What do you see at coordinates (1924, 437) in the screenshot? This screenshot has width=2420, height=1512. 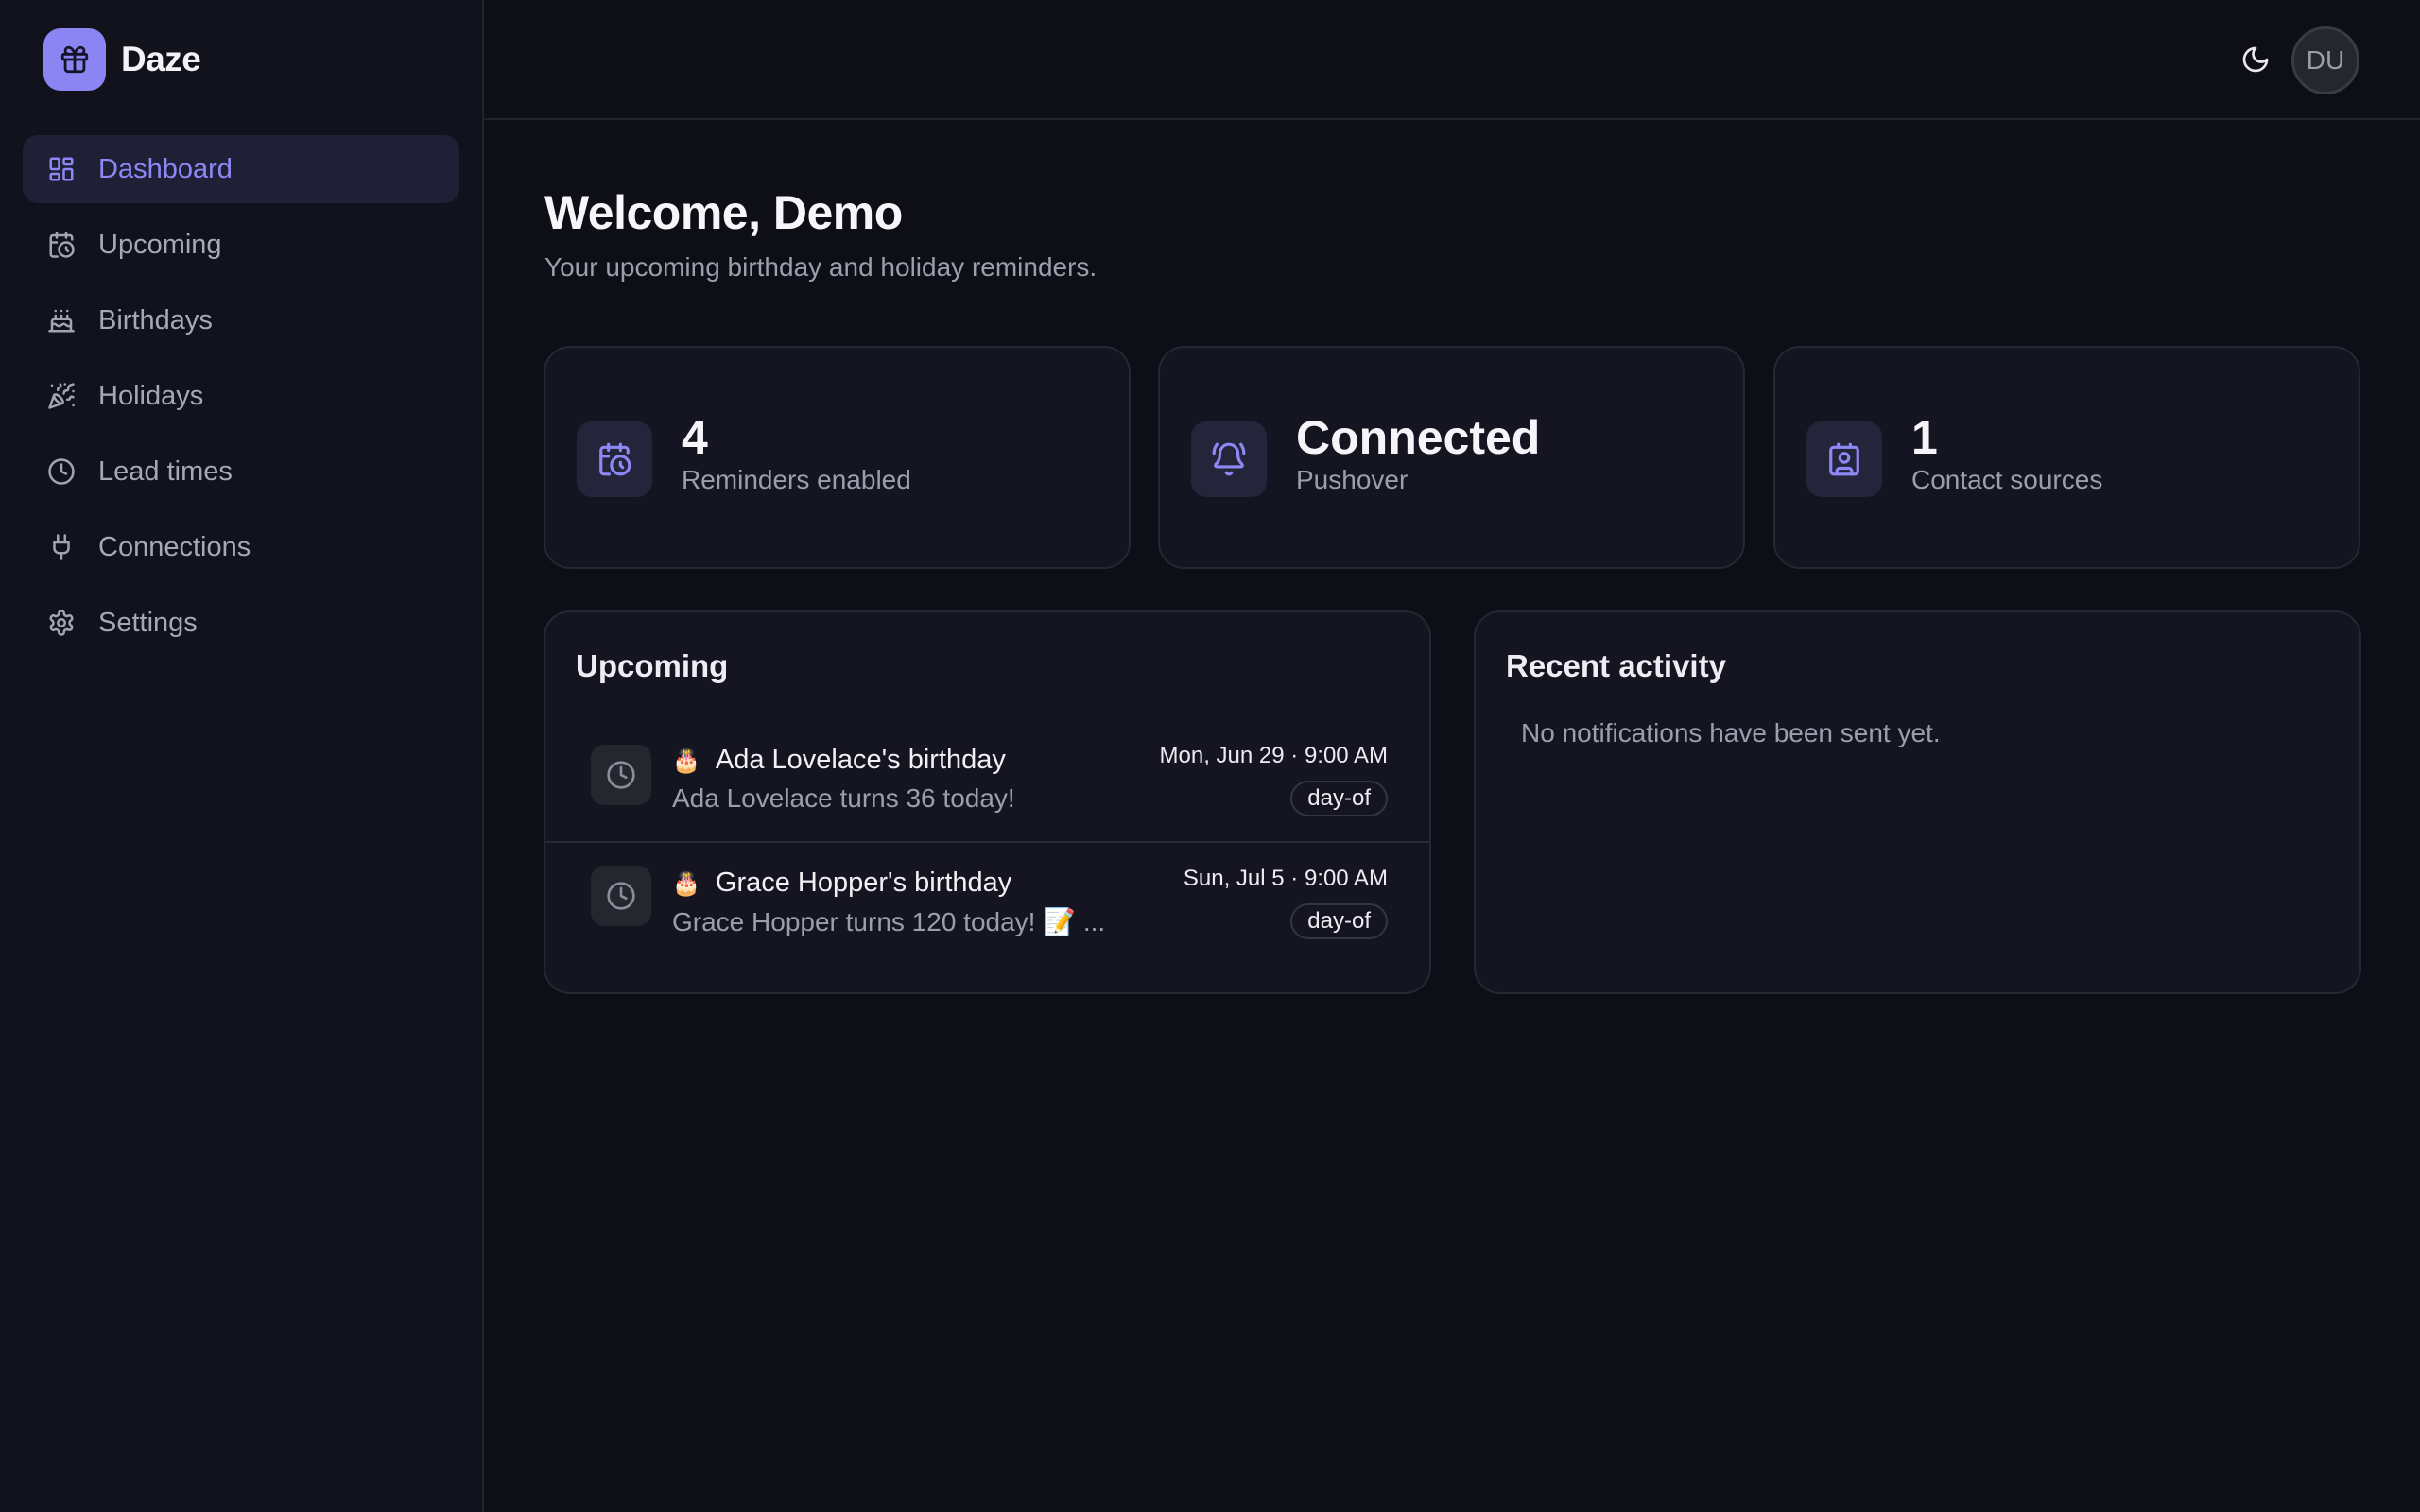 I see `stat-value: 1` at bounding box center [1924, 437].